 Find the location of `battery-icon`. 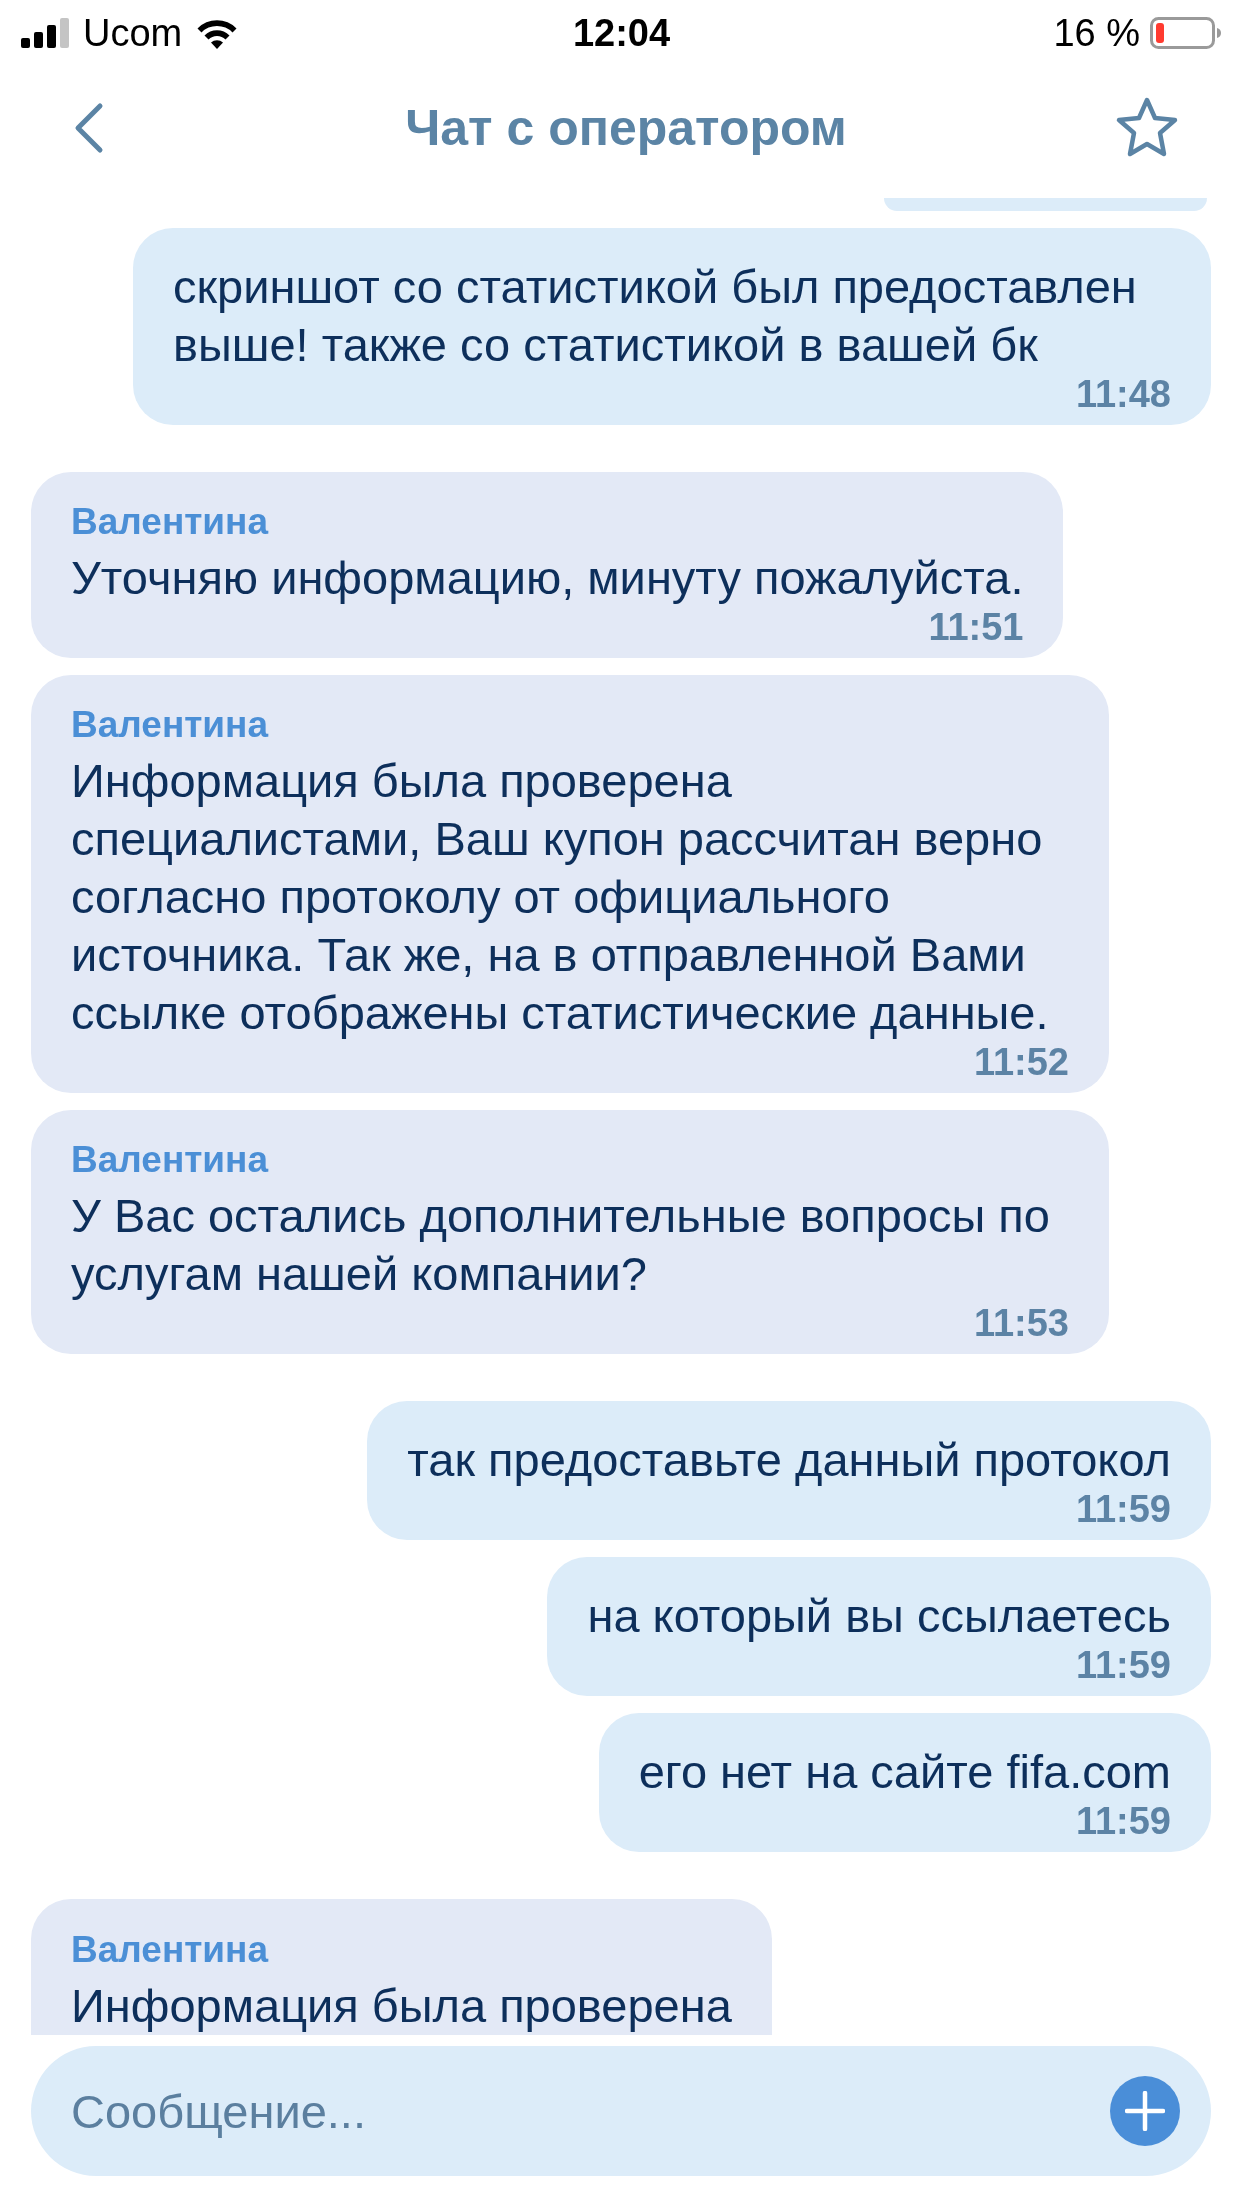

battery-icon is located at coordinates (1186, 33).